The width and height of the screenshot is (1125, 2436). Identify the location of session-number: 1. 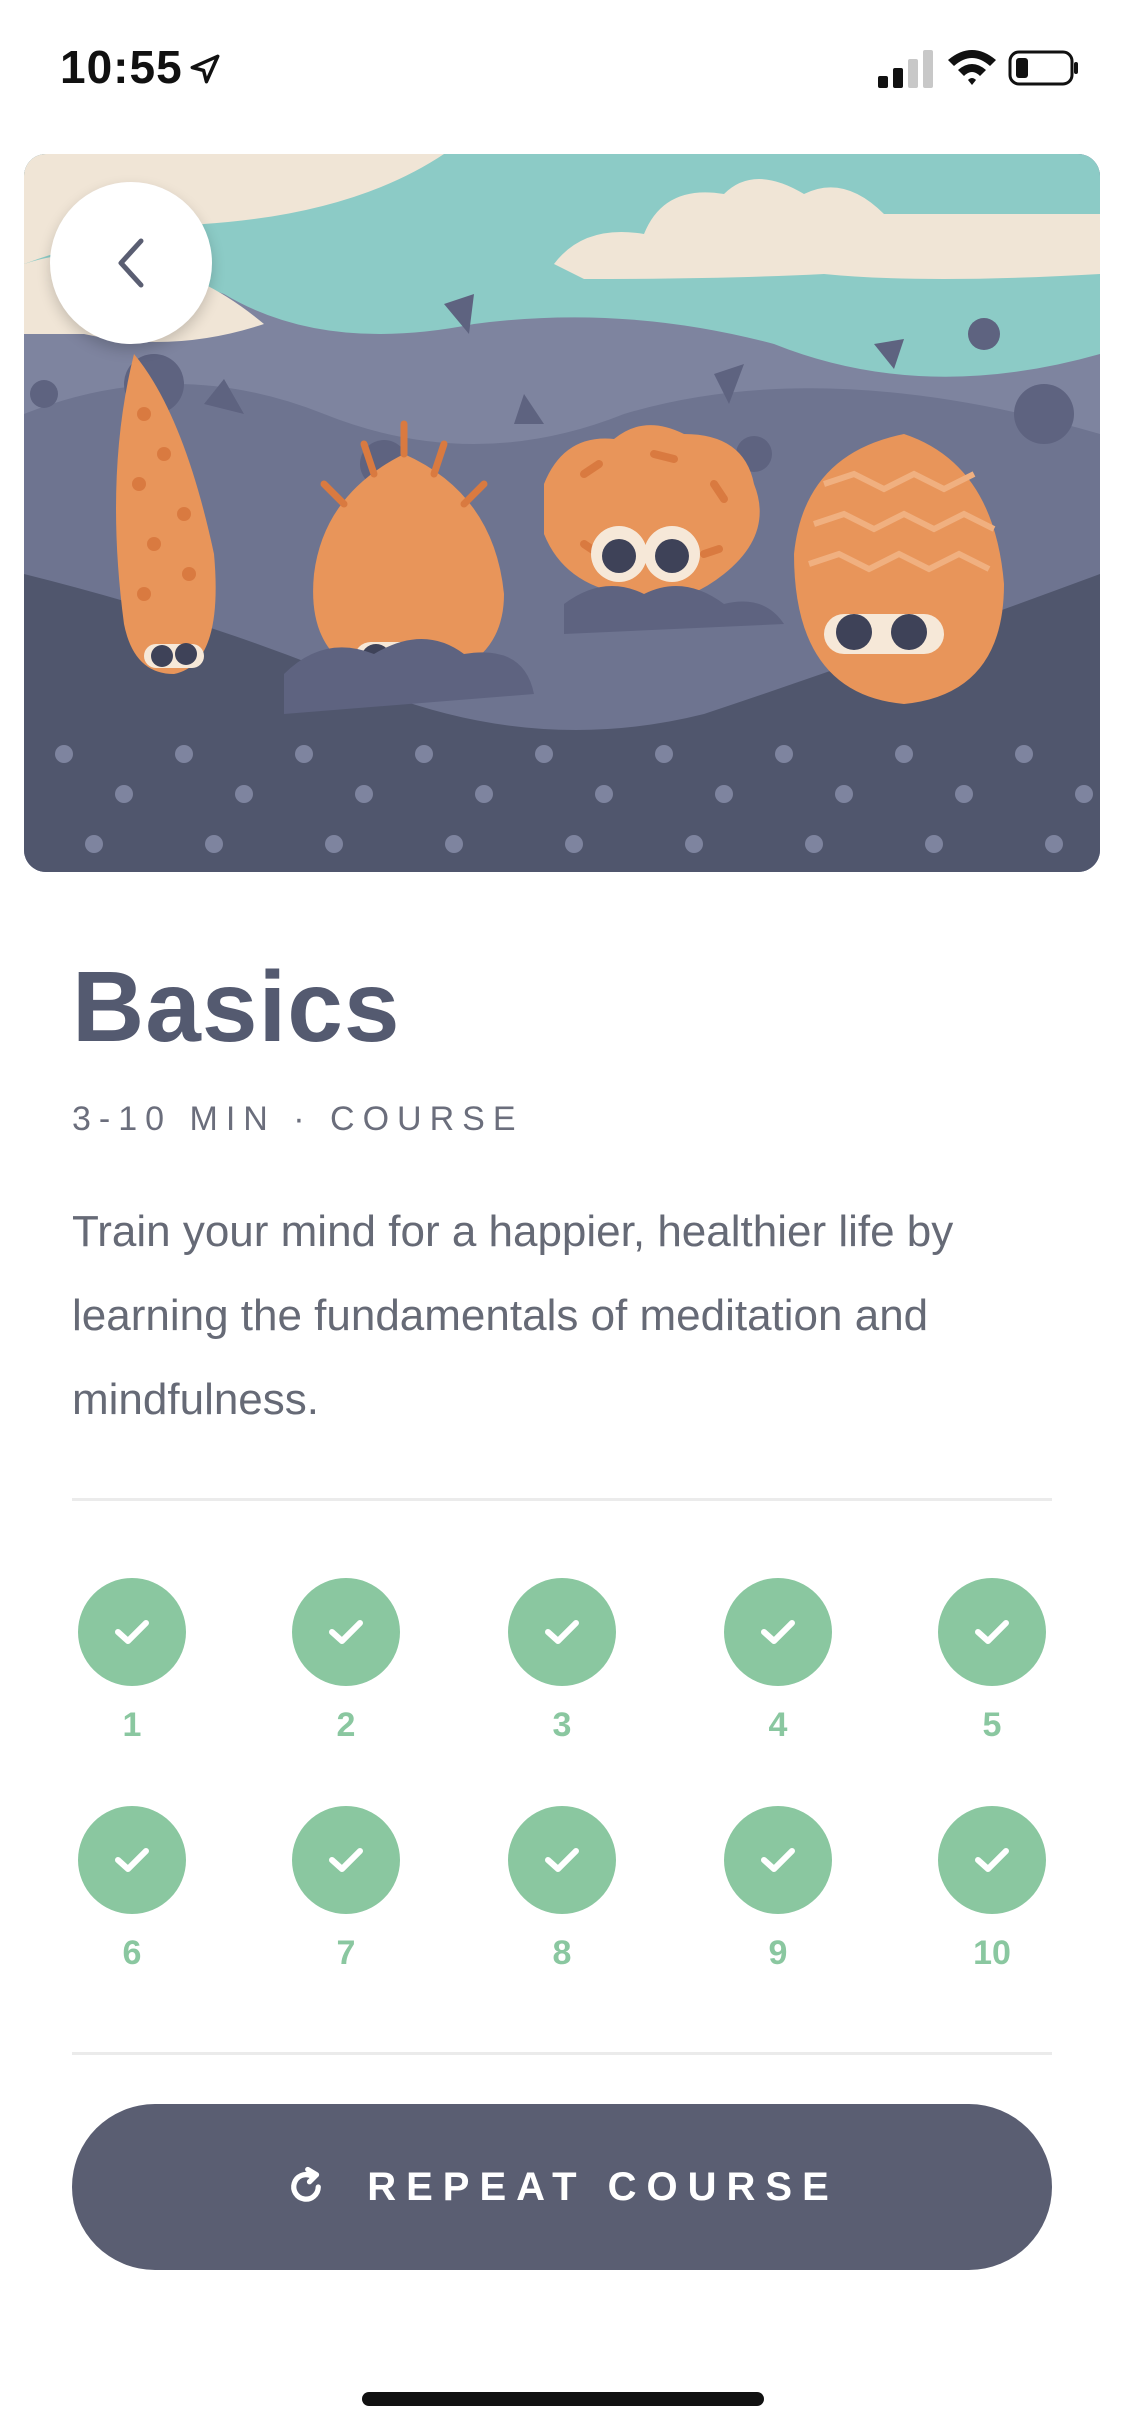
(132, 1725).